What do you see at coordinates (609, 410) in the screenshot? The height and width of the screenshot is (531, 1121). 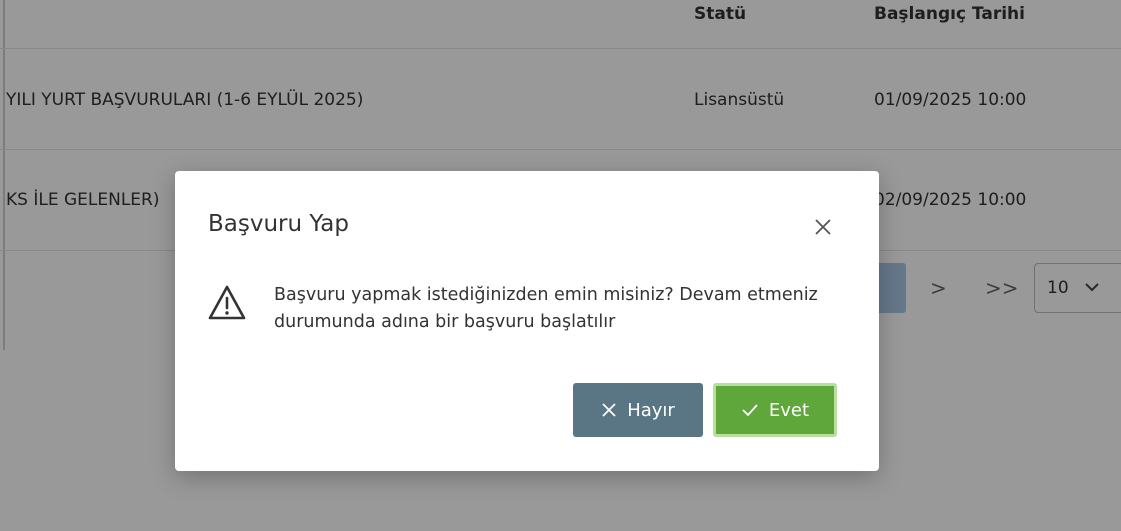 I see `times-icon` at bounding box center [609, 410].